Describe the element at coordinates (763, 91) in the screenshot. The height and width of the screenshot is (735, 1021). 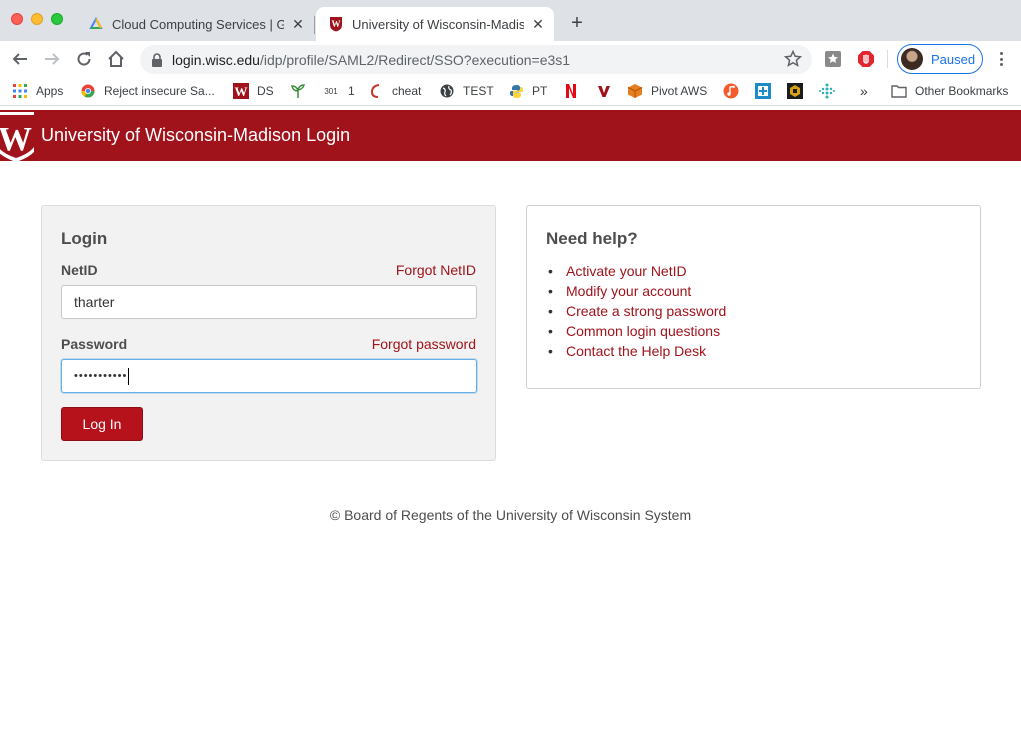
I see `blue-square-icon` at that location.